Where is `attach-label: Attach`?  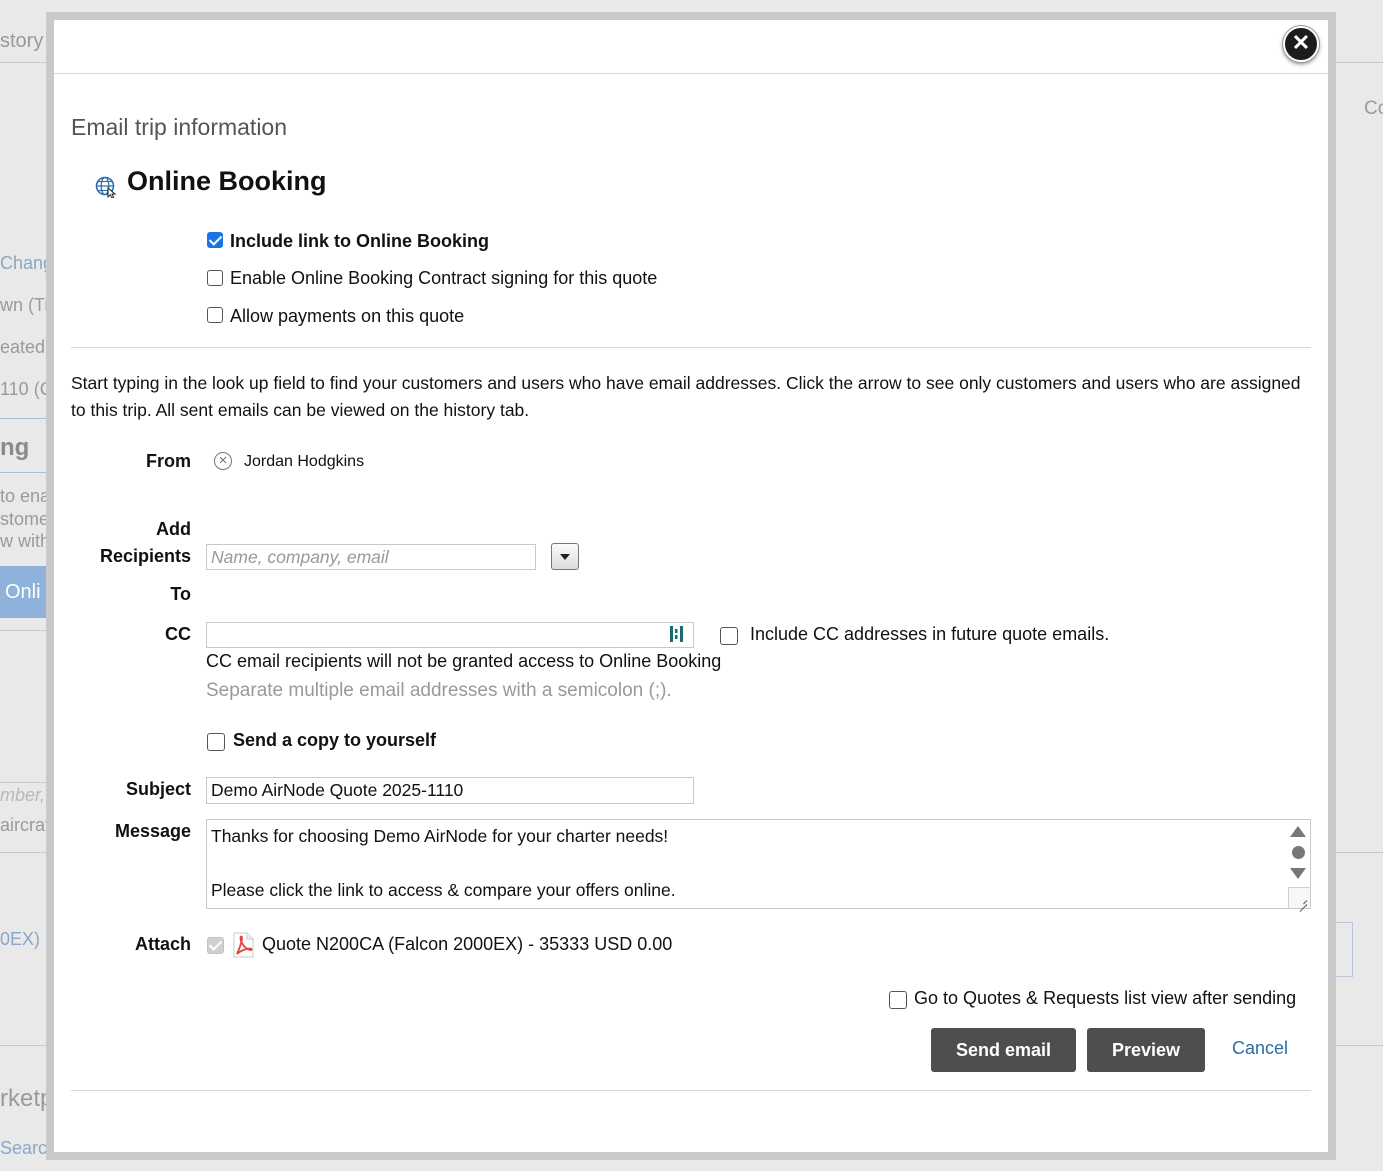
attach-label: Attach is located at coordinates (162, 944).